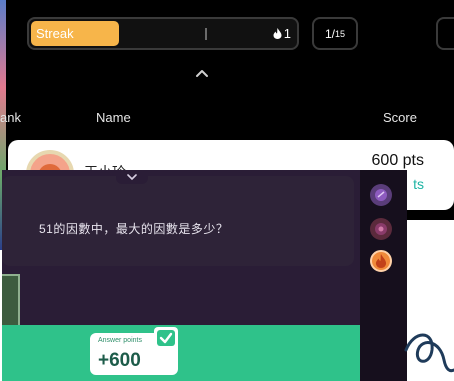 Image resolution: width=454 pixels, height=381 pixels. I want to click on check-badge, so click(166, 338).